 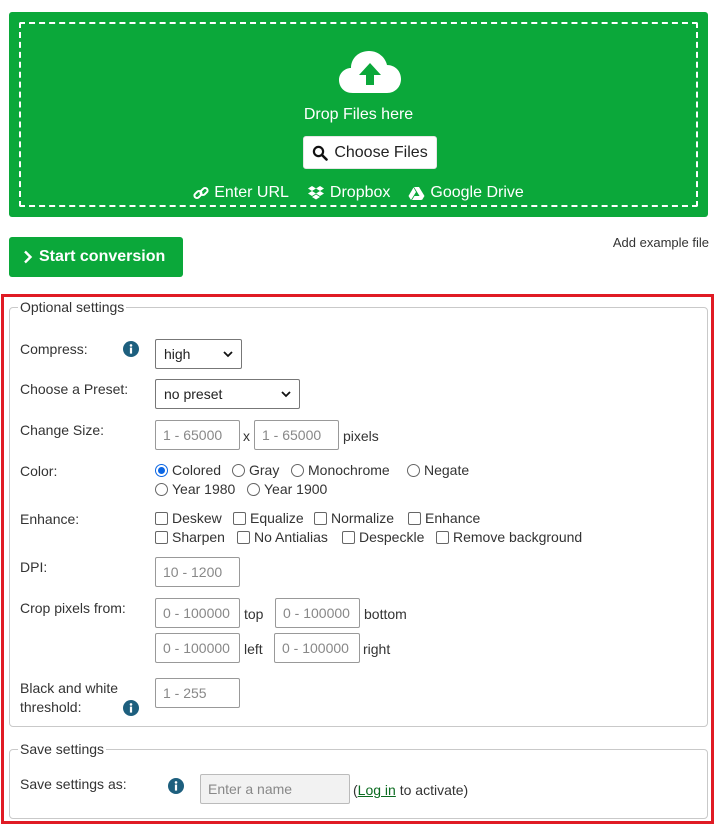 What do you see at coordinates (238, 470) in the screenshot?
I see `radio-gray` at bounding box center [238, 470].